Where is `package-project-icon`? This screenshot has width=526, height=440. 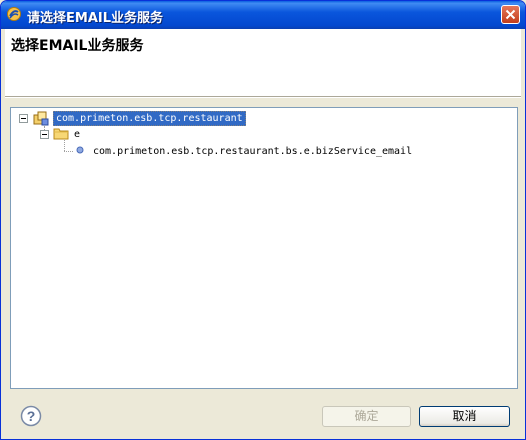
package-project-icon is located at coordinates (41, 118).